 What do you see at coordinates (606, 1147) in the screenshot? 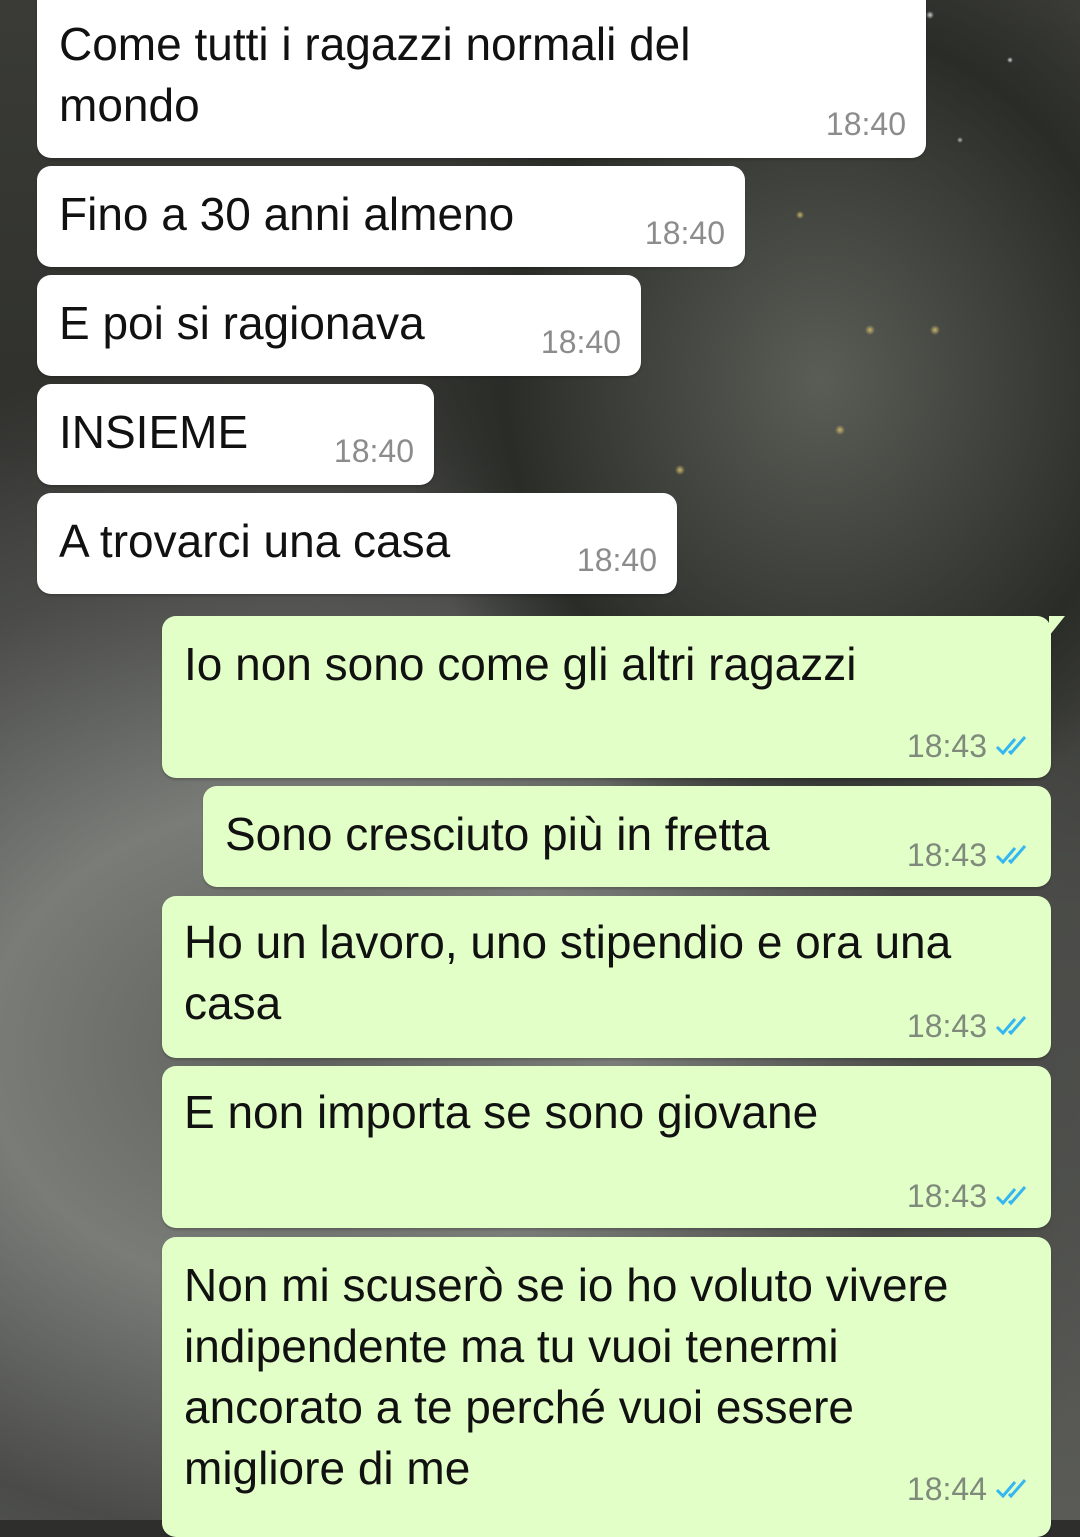
I see `message-bubble-outgoing: E non importa se sono giovane 18:43` at bounding box center [606, 1147].